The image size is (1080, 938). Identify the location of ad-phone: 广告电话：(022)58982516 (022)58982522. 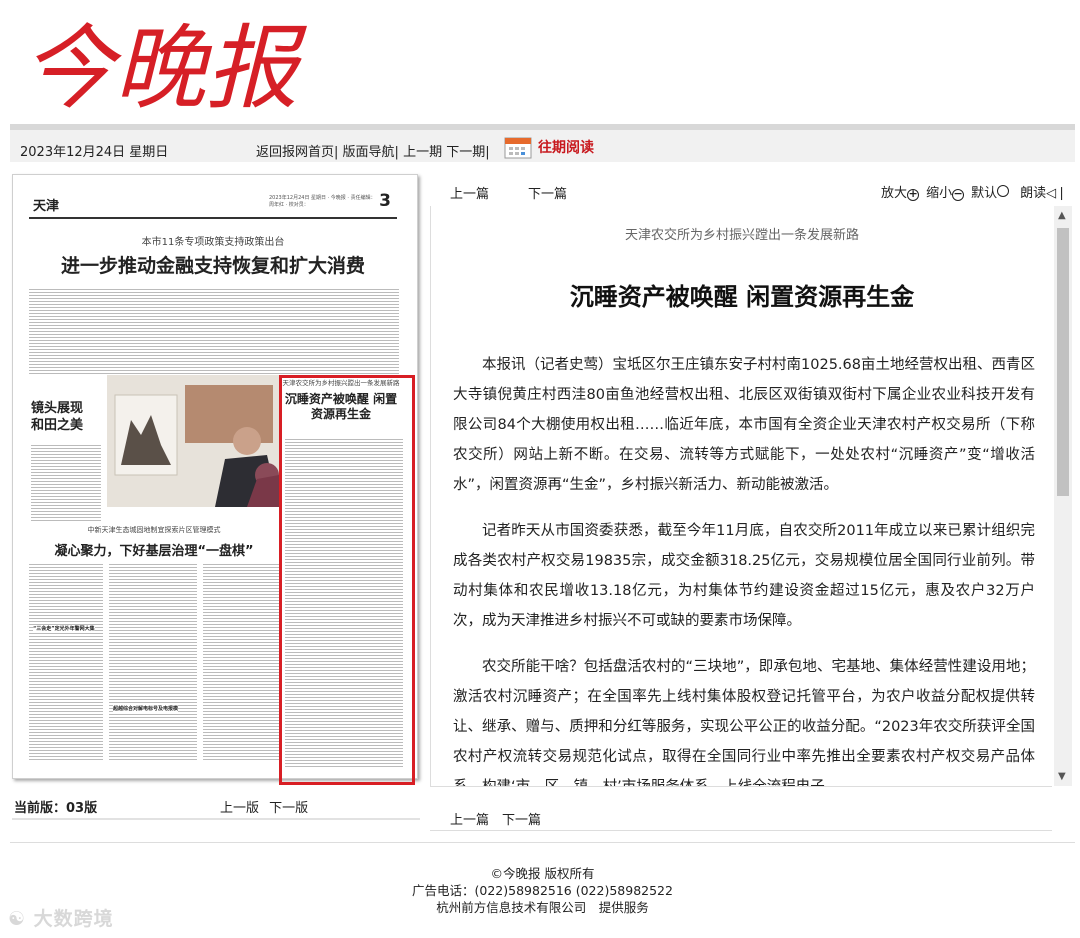
(542, 890).